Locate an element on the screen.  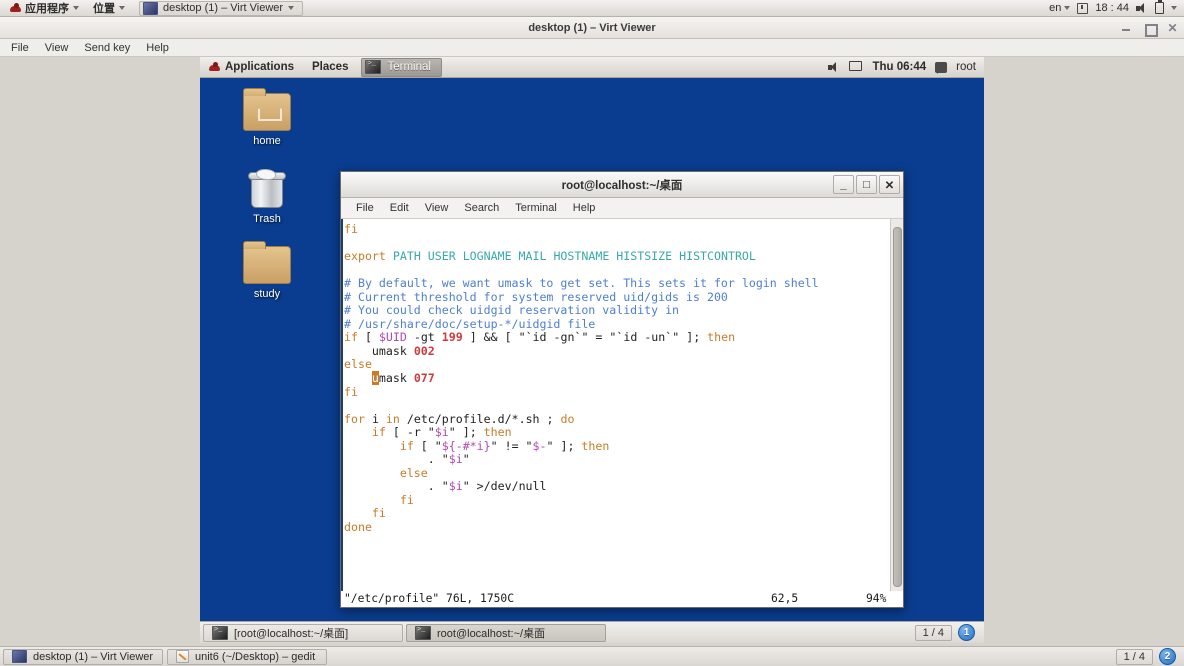
vm-applications-menu: Applications is located at coordinates (251, 67).